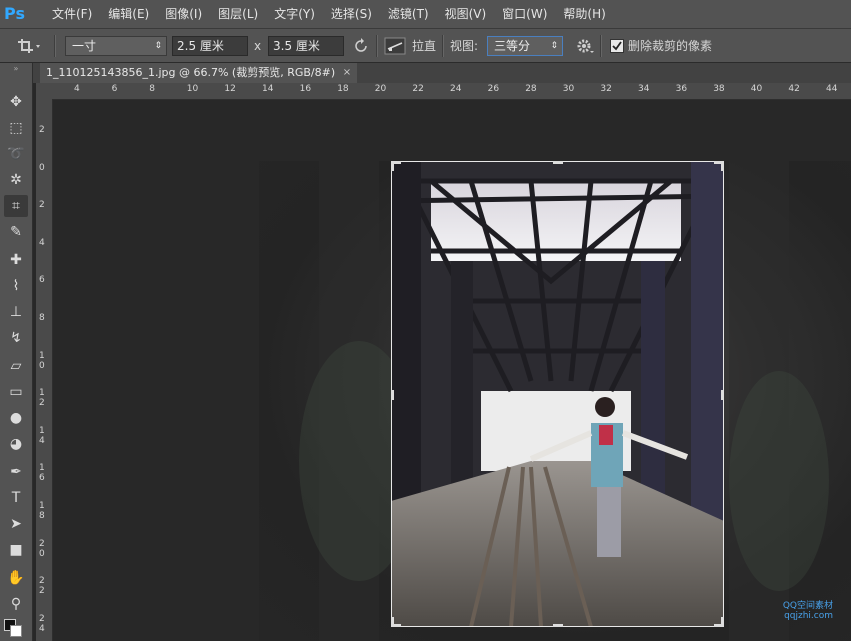 This screenshot has width=851, height=641. What do you see at coordinates (16, 102) in the screenshot?
I see `move-icon: ✥` at bounding box center [16, 102].